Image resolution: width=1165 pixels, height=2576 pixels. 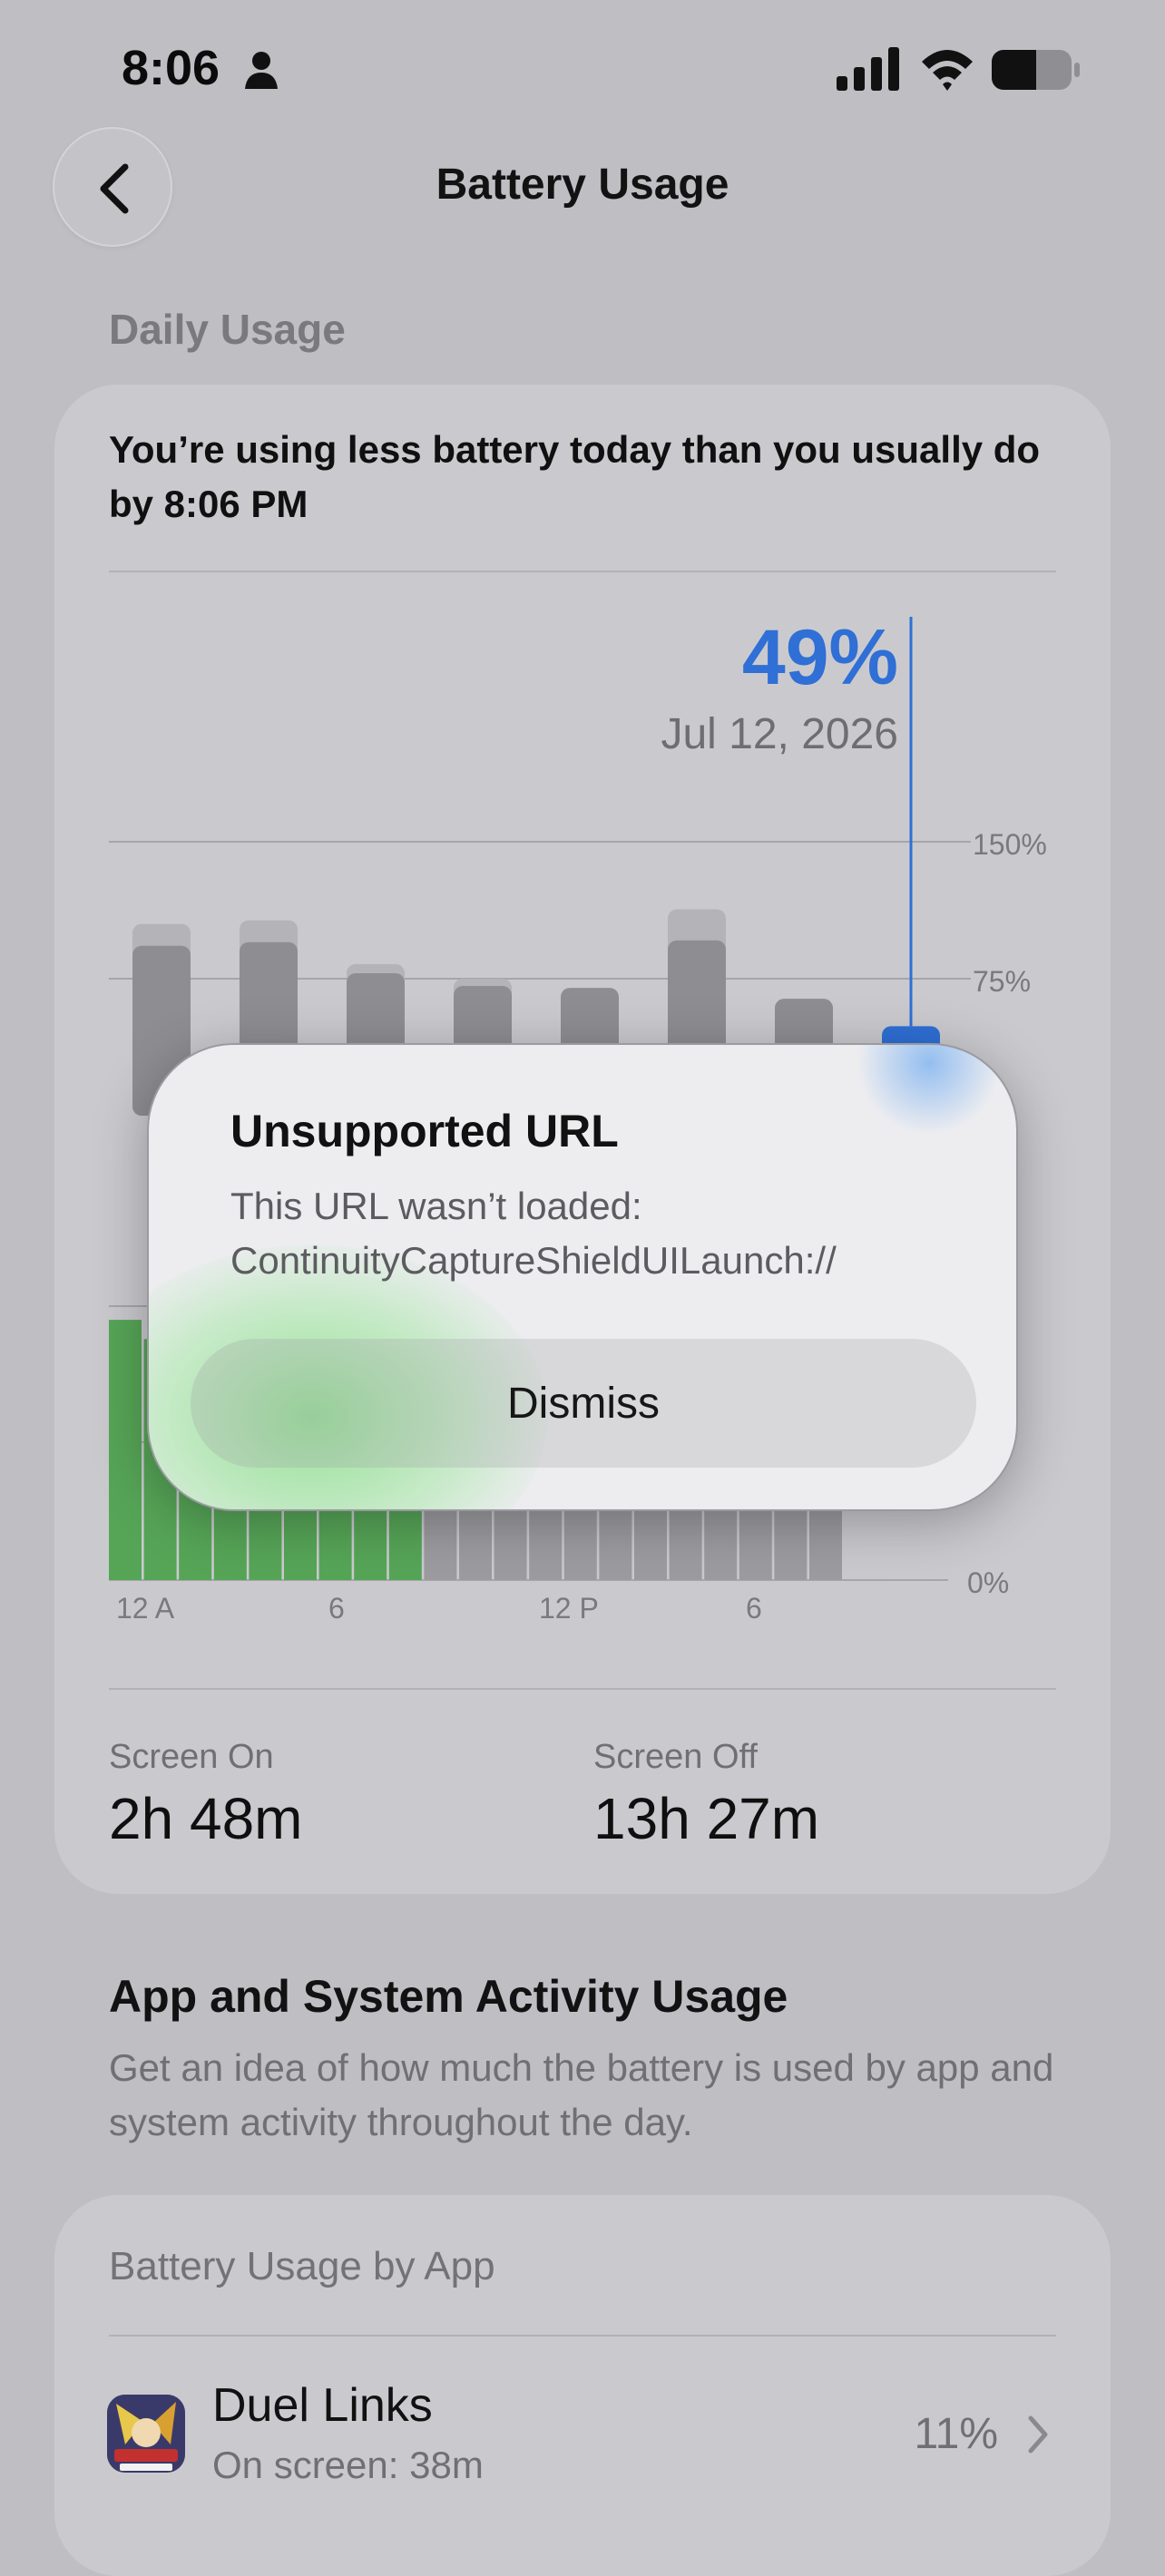 What do you see at coordinates (1036, 70) in the screenshot?
I see `battery-icon` at bounding box center [1036, 70].